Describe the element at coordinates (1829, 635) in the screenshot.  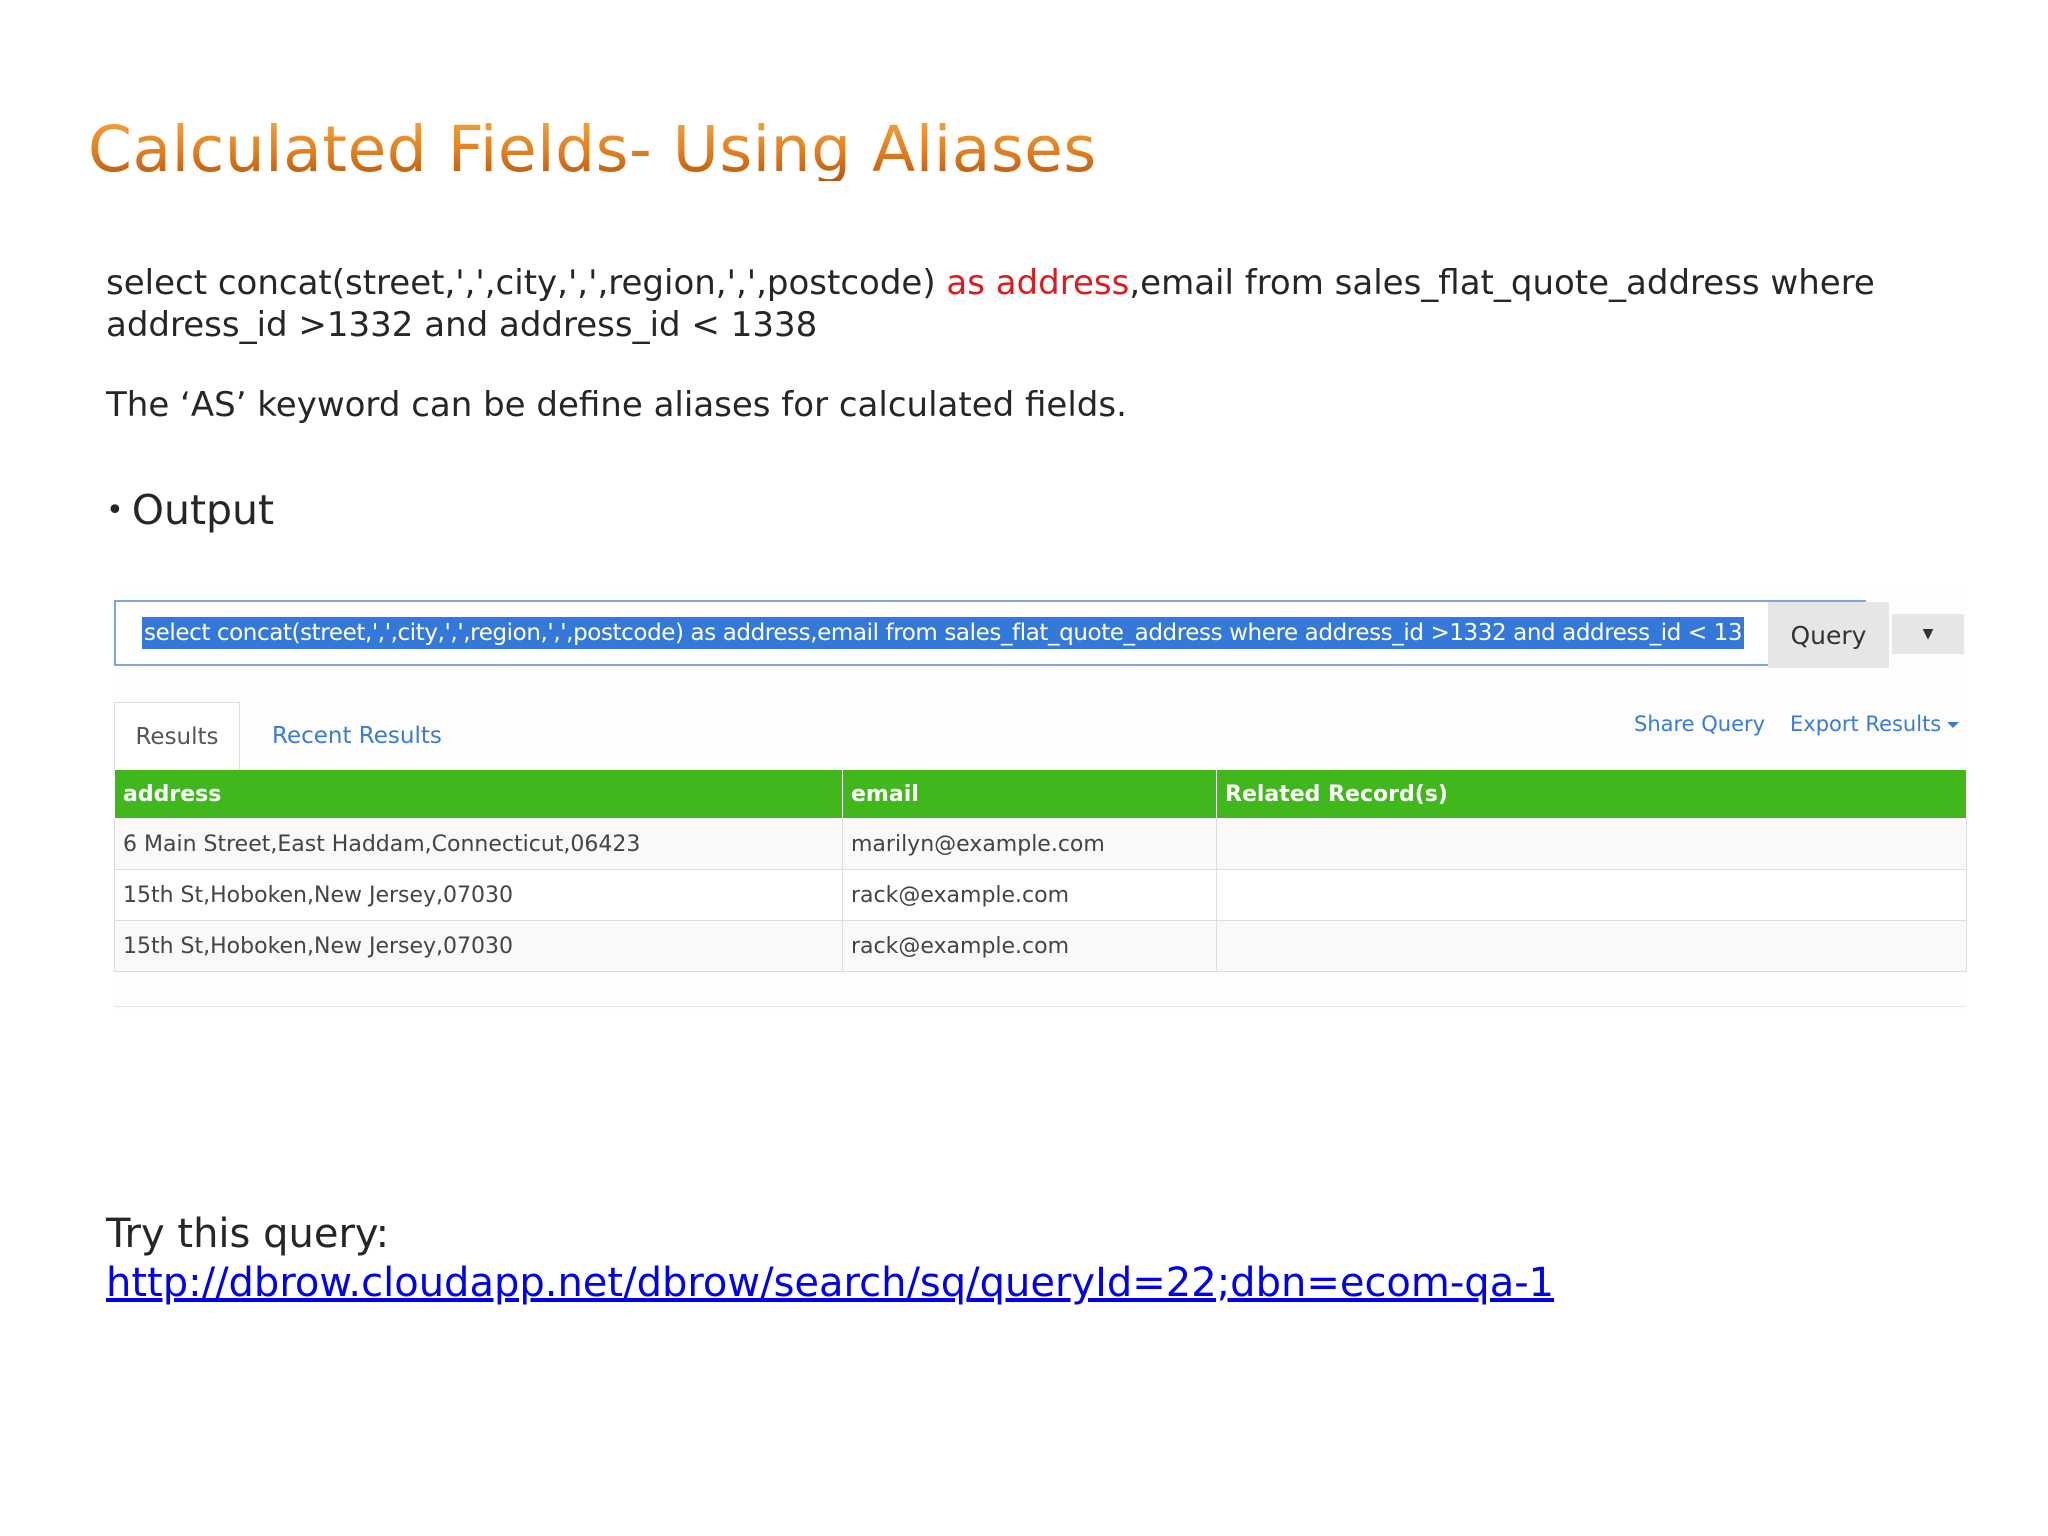
I see `query-button: Query` at that location.